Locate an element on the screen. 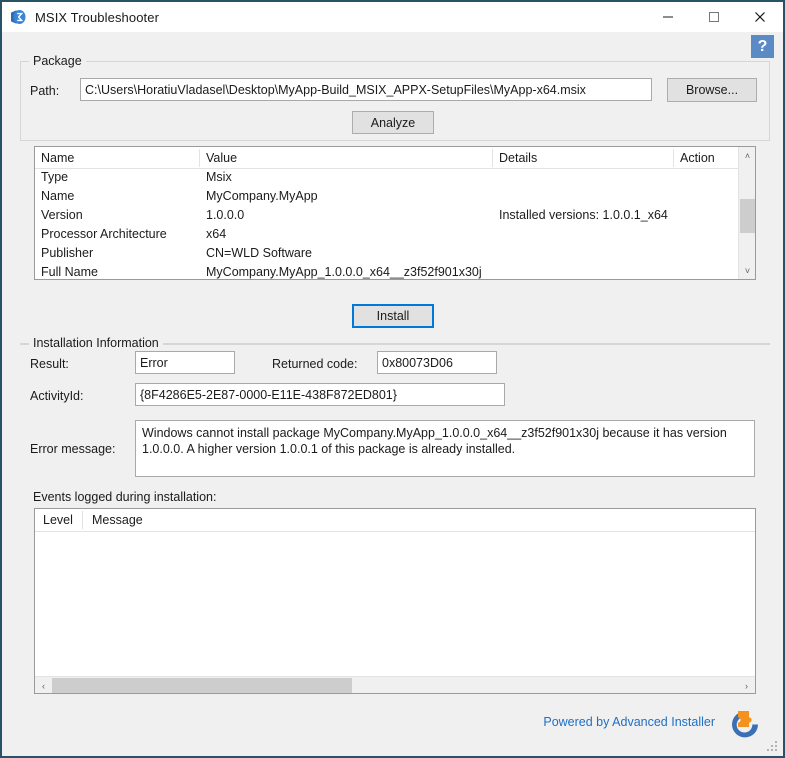  package-list-vertical-scrollbar: ˄ ˅ is located at coordinates (746, 213).